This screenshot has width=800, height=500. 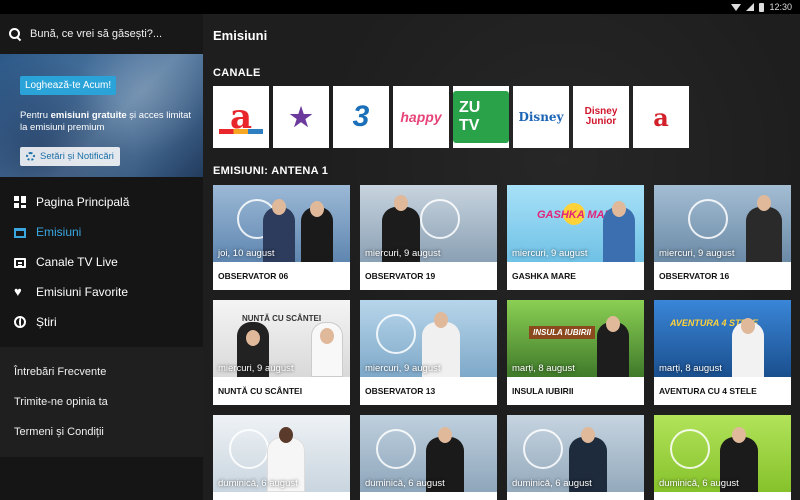 I want to click on show-card: miercuri, 9 august OBSERVATOR 19, so click(x=428, y=237).